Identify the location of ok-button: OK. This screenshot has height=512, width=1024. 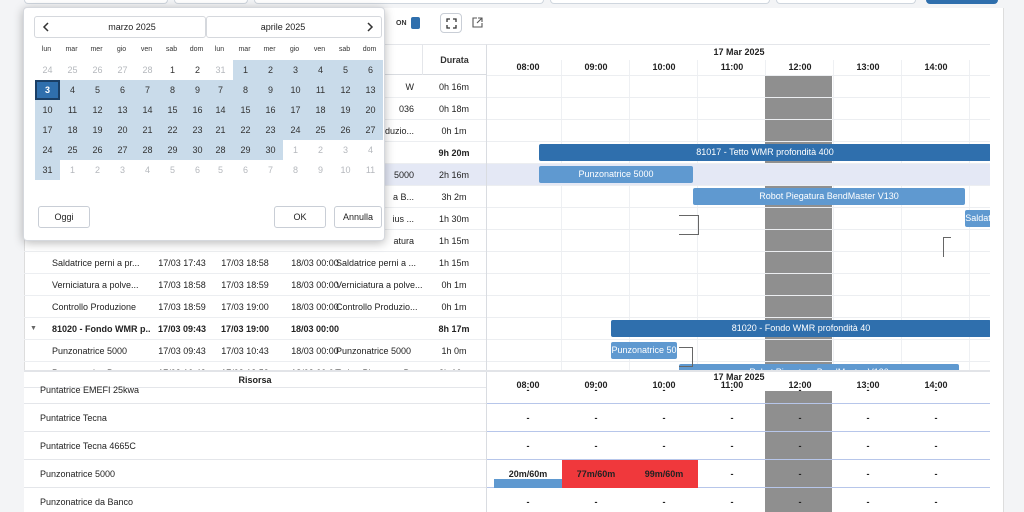
(300, 217).